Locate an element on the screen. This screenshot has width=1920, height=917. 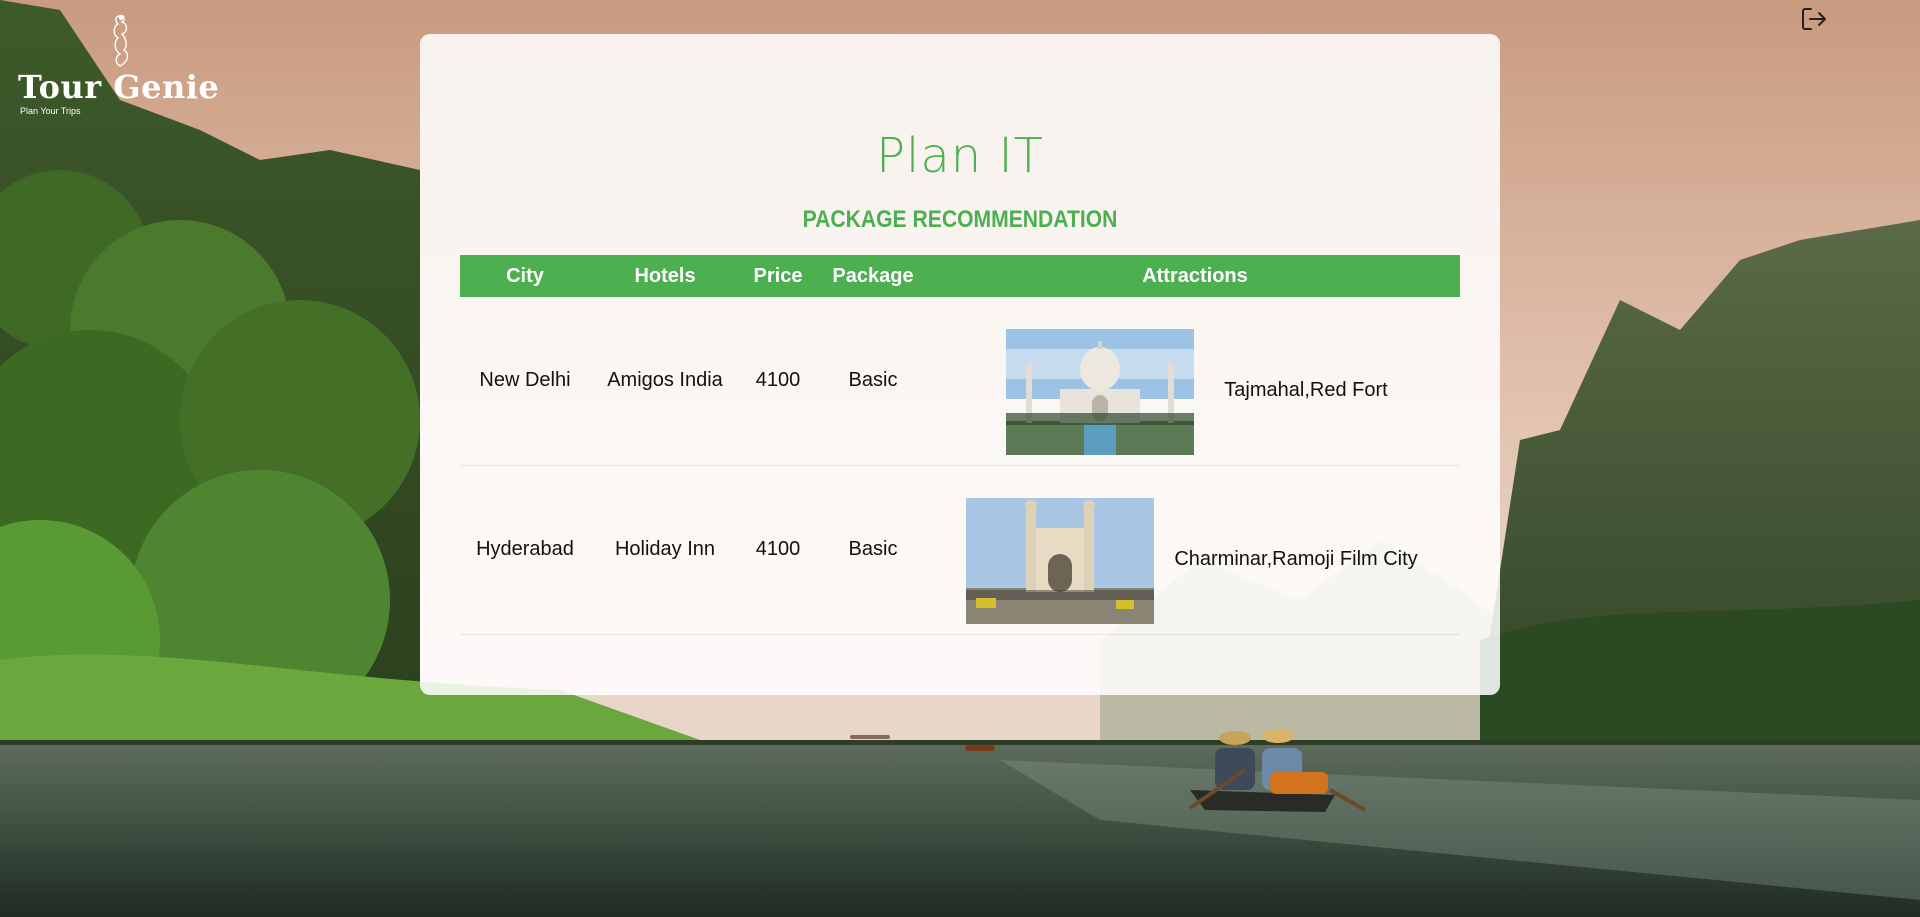
taj-mahal-photo is located at coordinates (1100, 392).